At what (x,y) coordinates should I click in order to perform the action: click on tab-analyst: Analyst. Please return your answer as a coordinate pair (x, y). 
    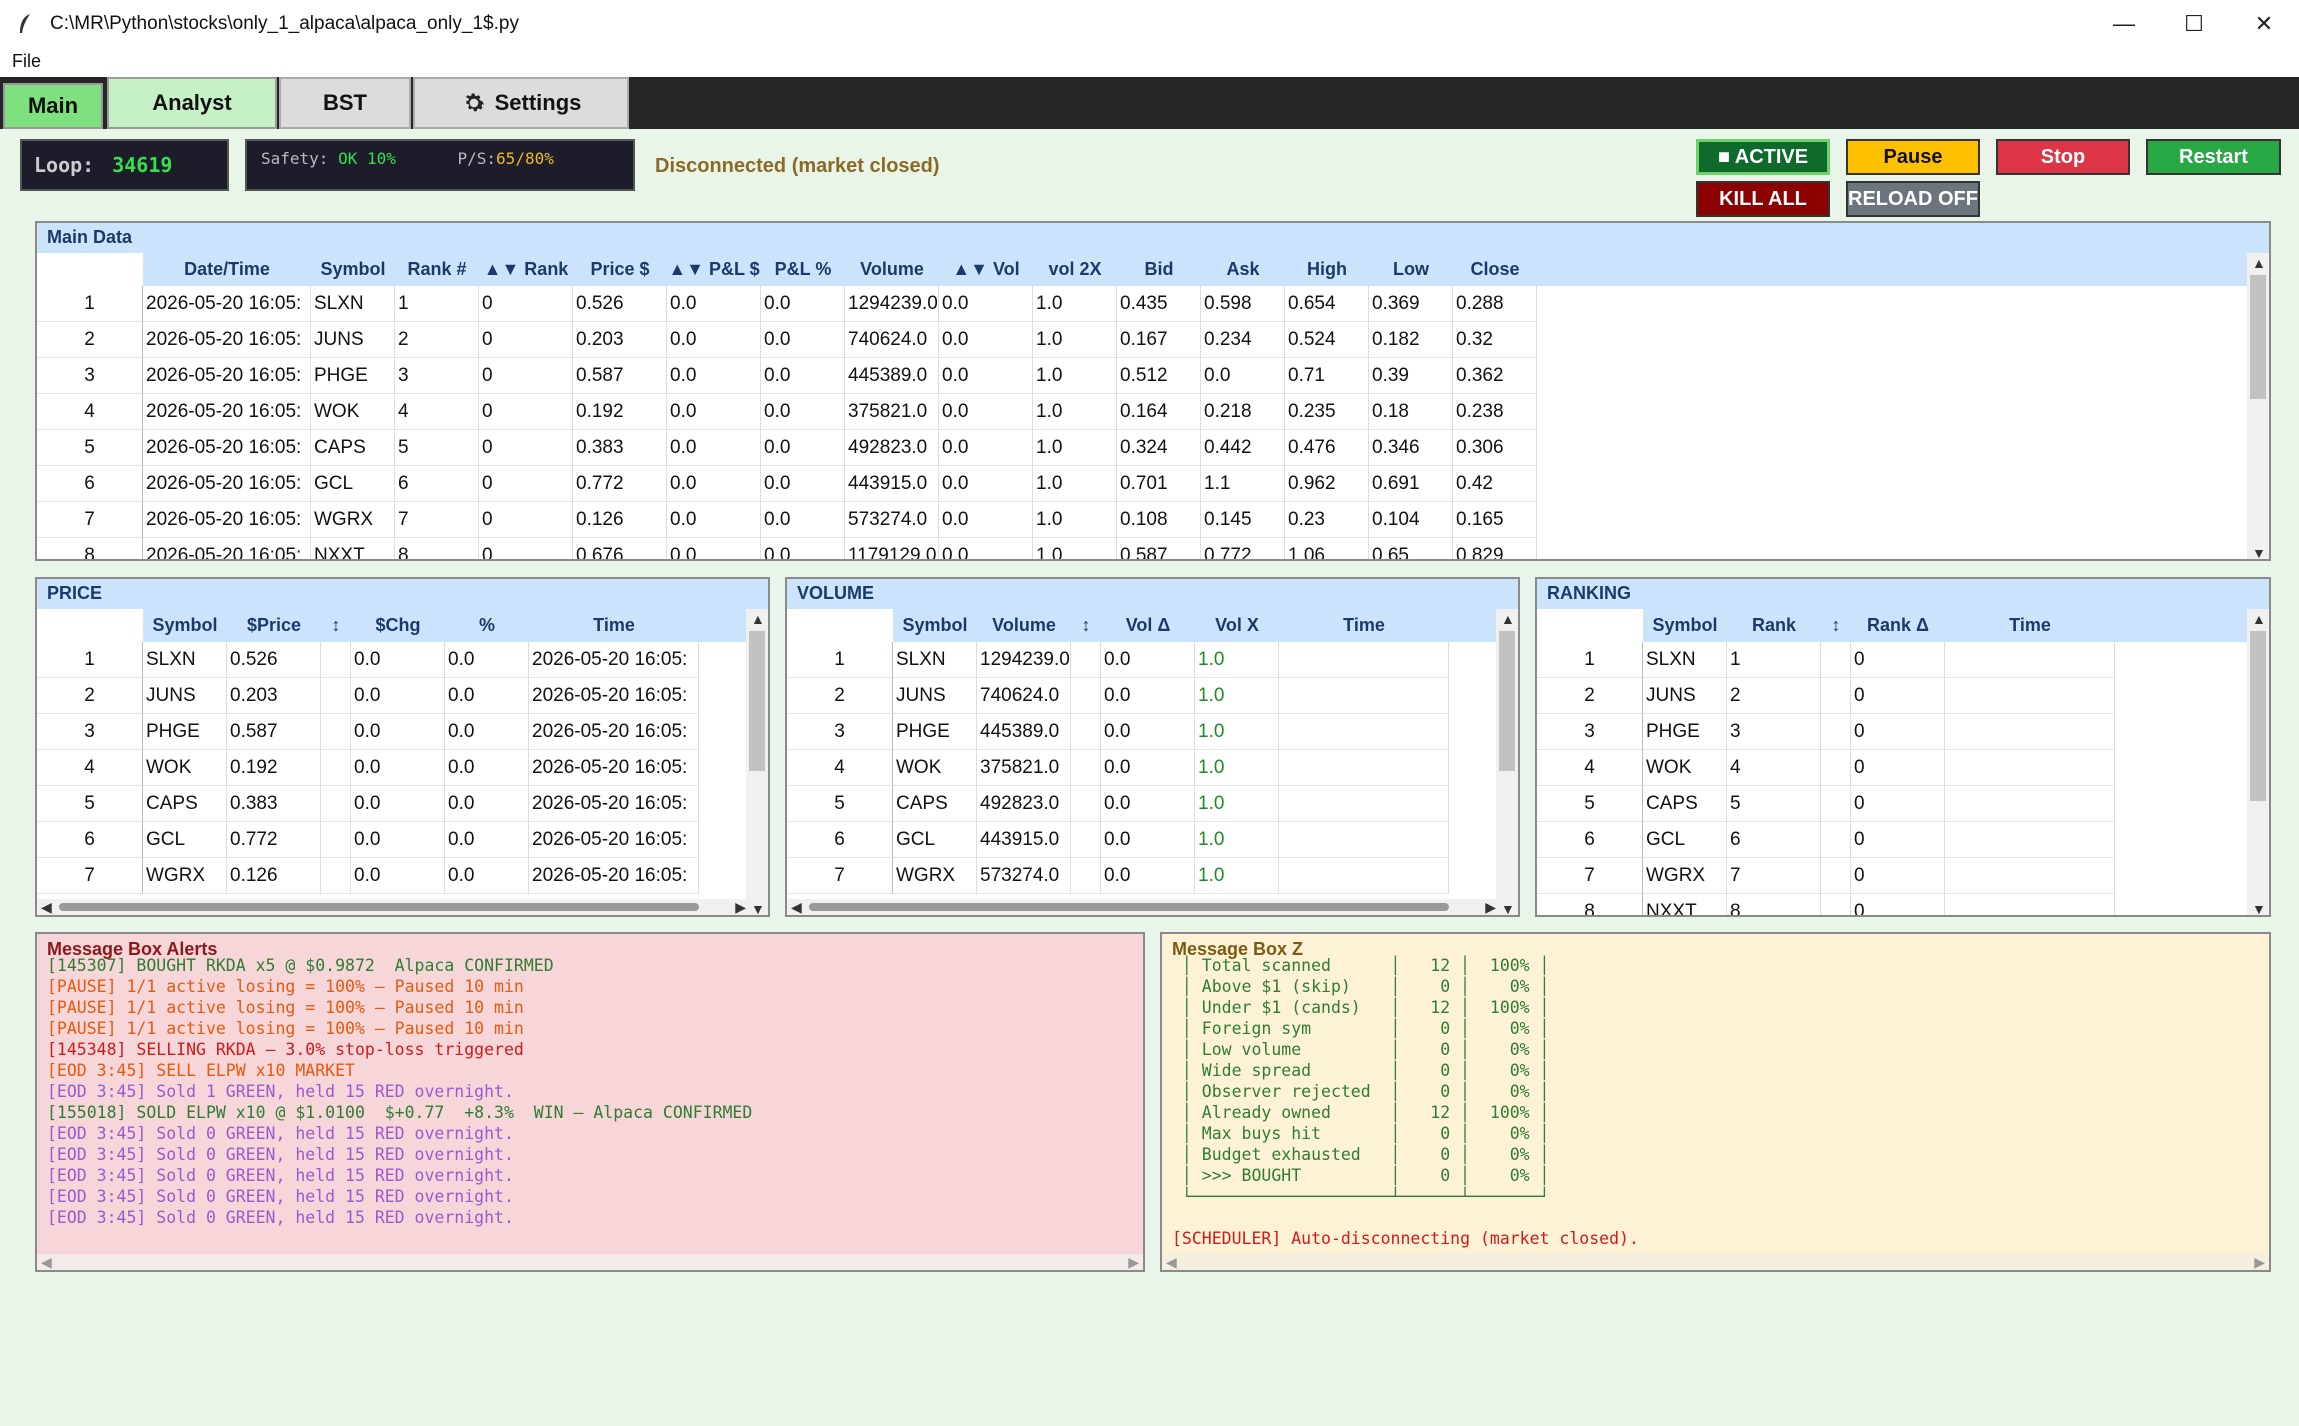
    Looking at the image, I should click on (192, 103).